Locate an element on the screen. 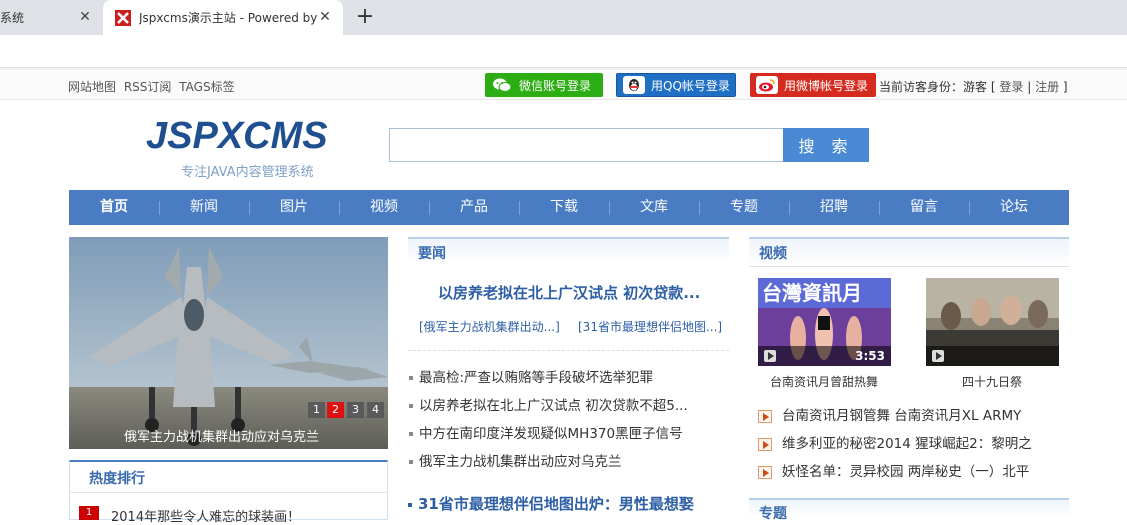 The width and height of the screenshot is (1127, 525). hot-item: 2014年那些令人难忘的球装画！ is located at coordinates (205, 515).